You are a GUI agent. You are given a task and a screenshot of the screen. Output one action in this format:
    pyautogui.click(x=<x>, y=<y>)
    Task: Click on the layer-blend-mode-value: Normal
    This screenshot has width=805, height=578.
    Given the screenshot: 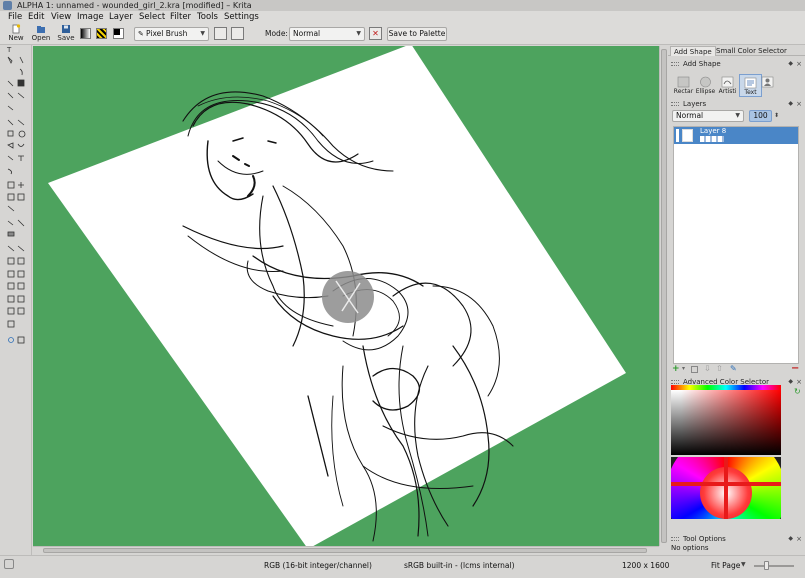 What is the action you would take?
    pyautogui.click(x=690, y=115)
    